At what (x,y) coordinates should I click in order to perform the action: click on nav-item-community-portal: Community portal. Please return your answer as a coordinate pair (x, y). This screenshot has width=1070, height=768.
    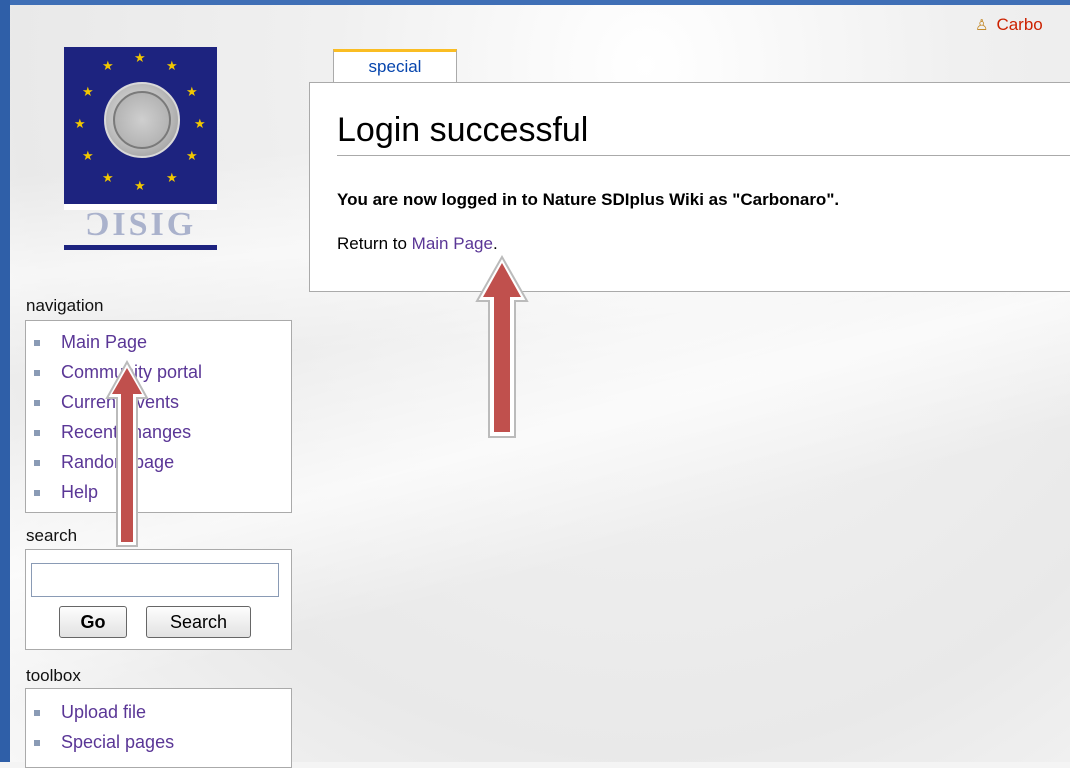
    Looking at the image, I should click on (158, 372).